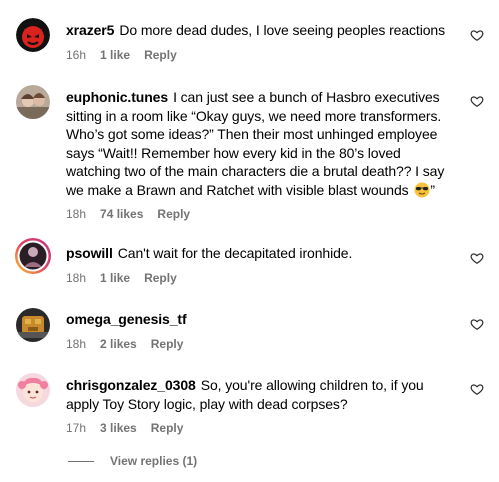  Describe the element at coordinates (432, 189) in the screenshot. I see `comment-text-end: ”` at that location.